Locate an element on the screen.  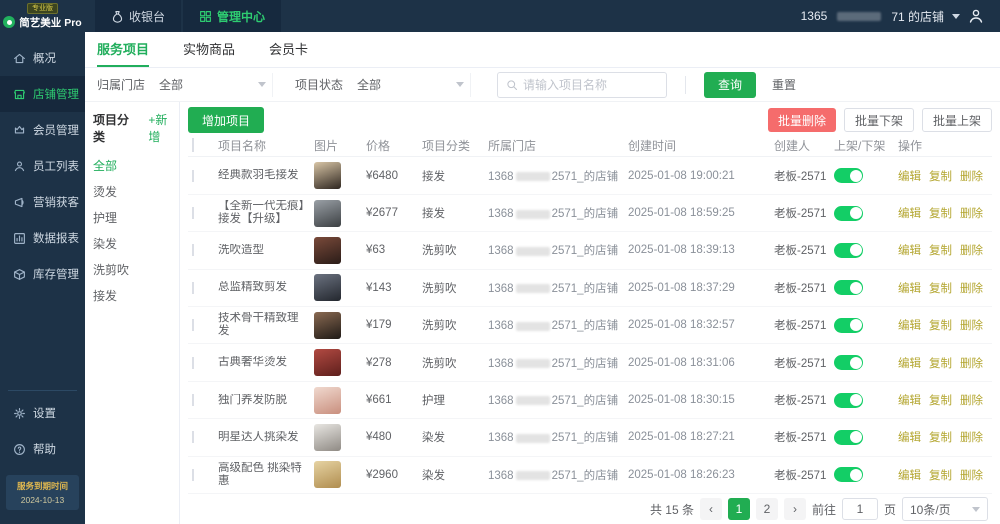
sidebar-item-staff-list: 员工列表 is located at coordinates (42, 166).